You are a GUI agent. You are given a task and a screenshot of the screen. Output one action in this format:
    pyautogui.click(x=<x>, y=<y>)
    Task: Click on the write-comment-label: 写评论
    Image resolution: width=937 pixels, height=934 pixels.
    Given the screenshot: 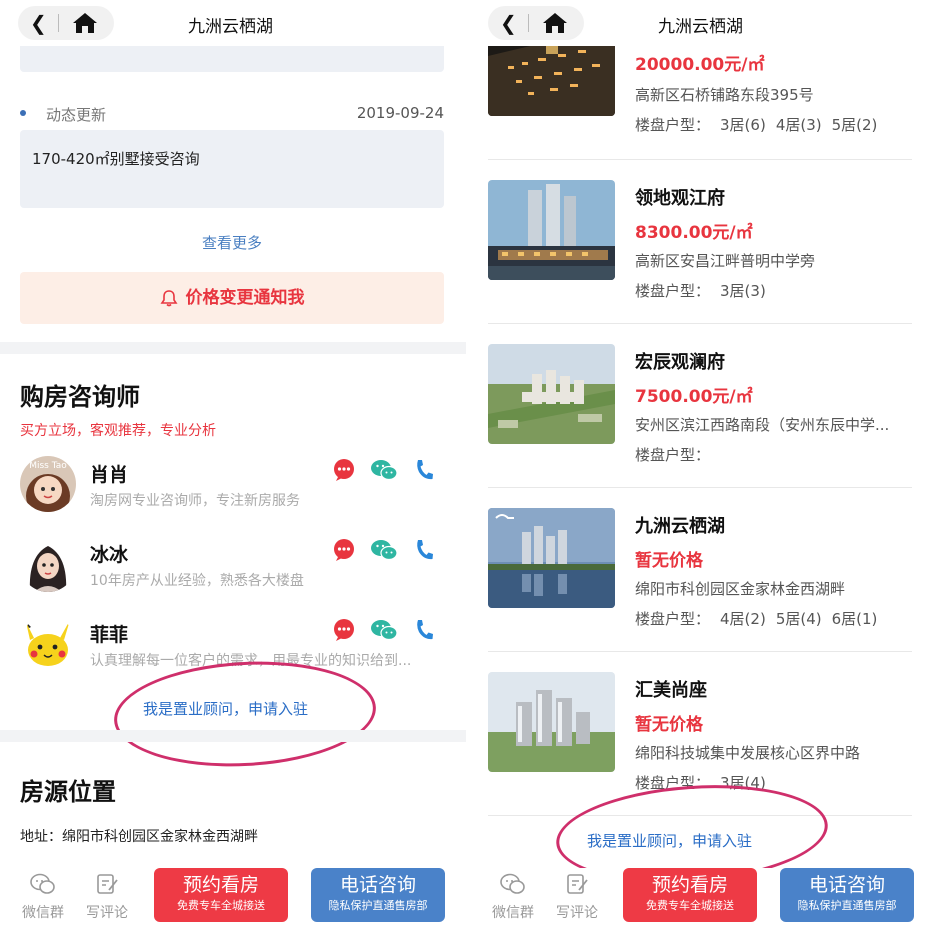 What is the action you would take?
    pyautogui.click(x=577, y=913)
    